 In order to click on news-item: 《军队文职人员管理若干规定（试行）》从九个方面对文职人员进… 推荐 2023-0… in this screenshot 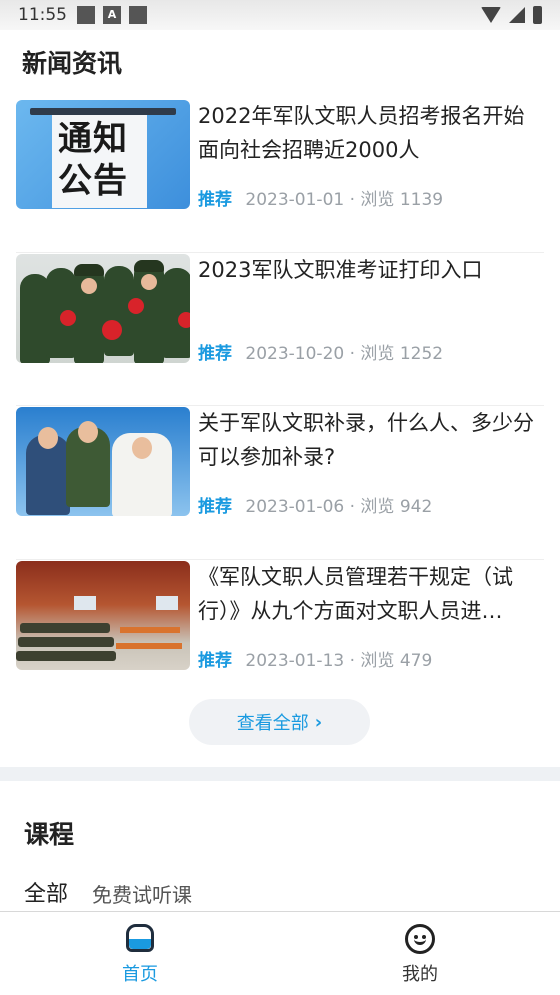, I will do `click(280, 637)`.